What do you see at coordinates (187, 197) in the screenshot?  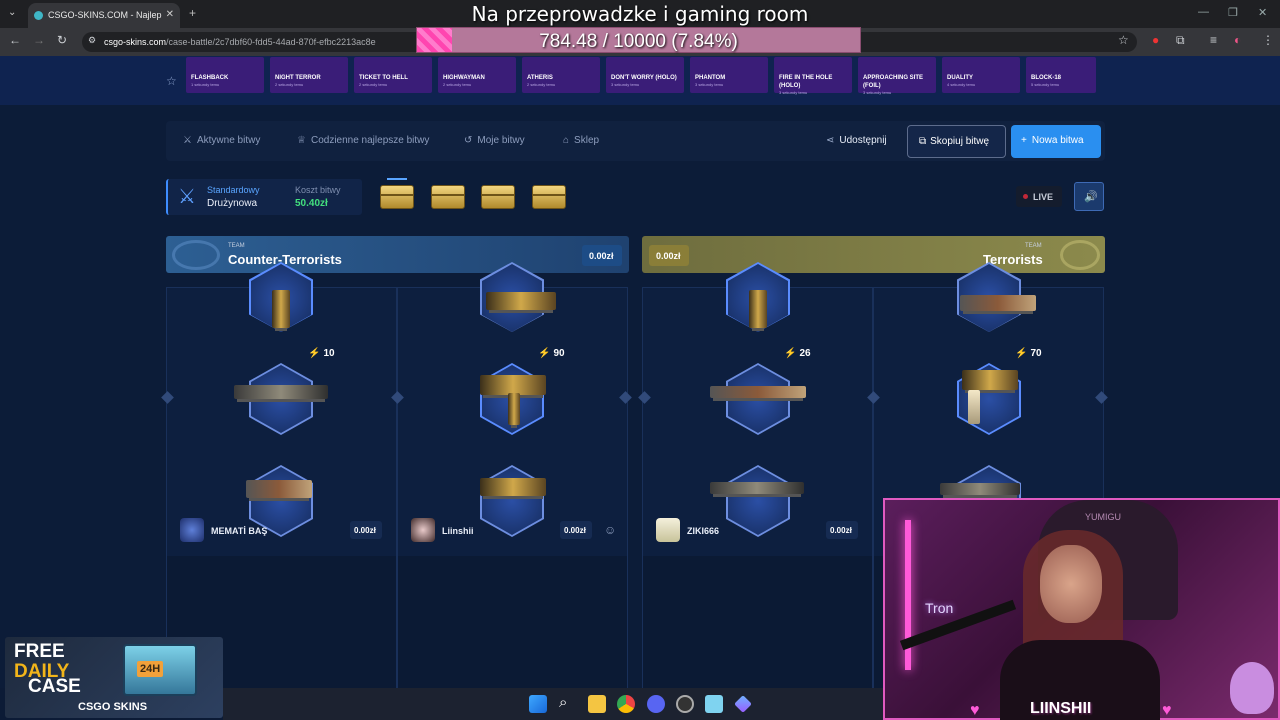 I see `crossed-swords-icon: ⚔` at bounding box center [187, 197].